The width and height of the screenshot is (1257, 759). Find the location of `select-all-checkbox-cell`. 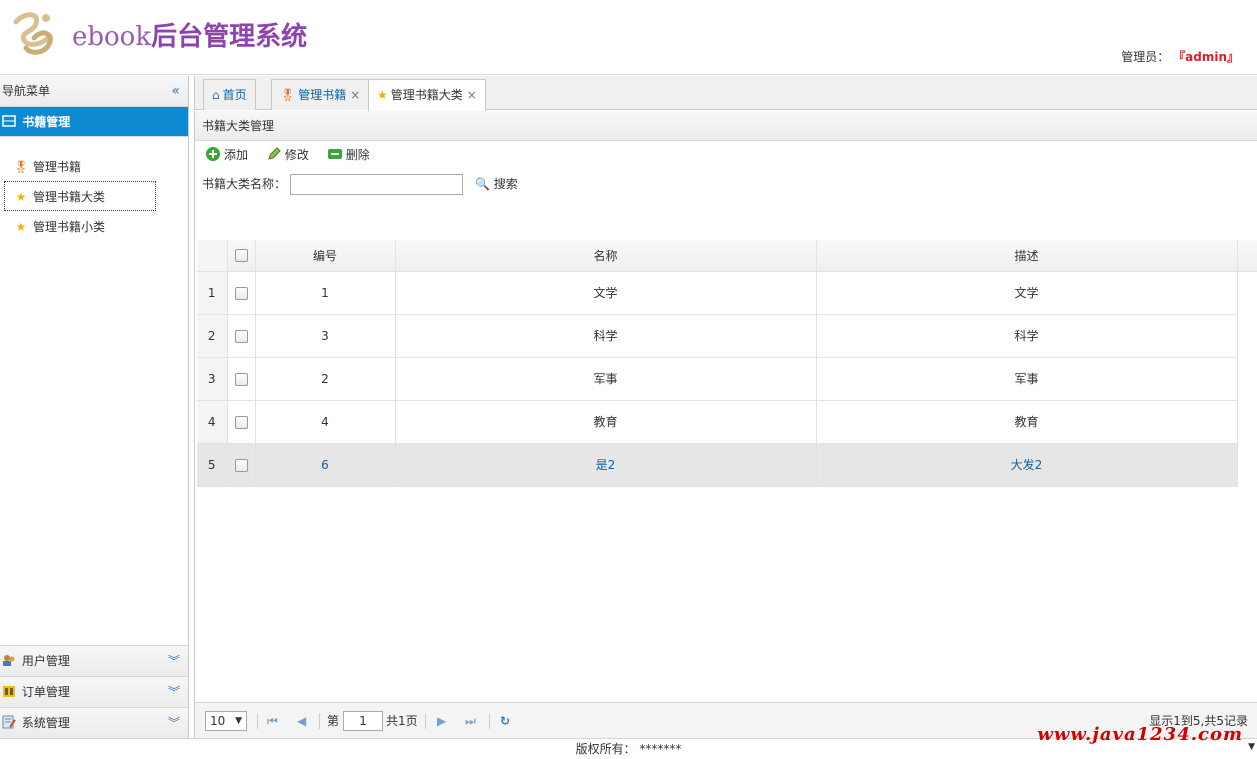

select-all-checkbox-cell is located at coordinates (241, 256).